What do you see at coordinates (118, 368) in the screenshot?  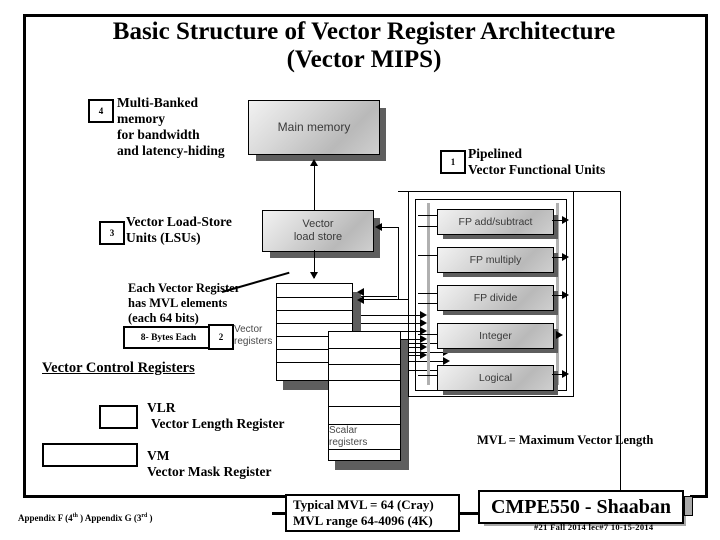 I see `vector-control-registers-heading: Vector Control Registers` at bounding box center [118, 368].